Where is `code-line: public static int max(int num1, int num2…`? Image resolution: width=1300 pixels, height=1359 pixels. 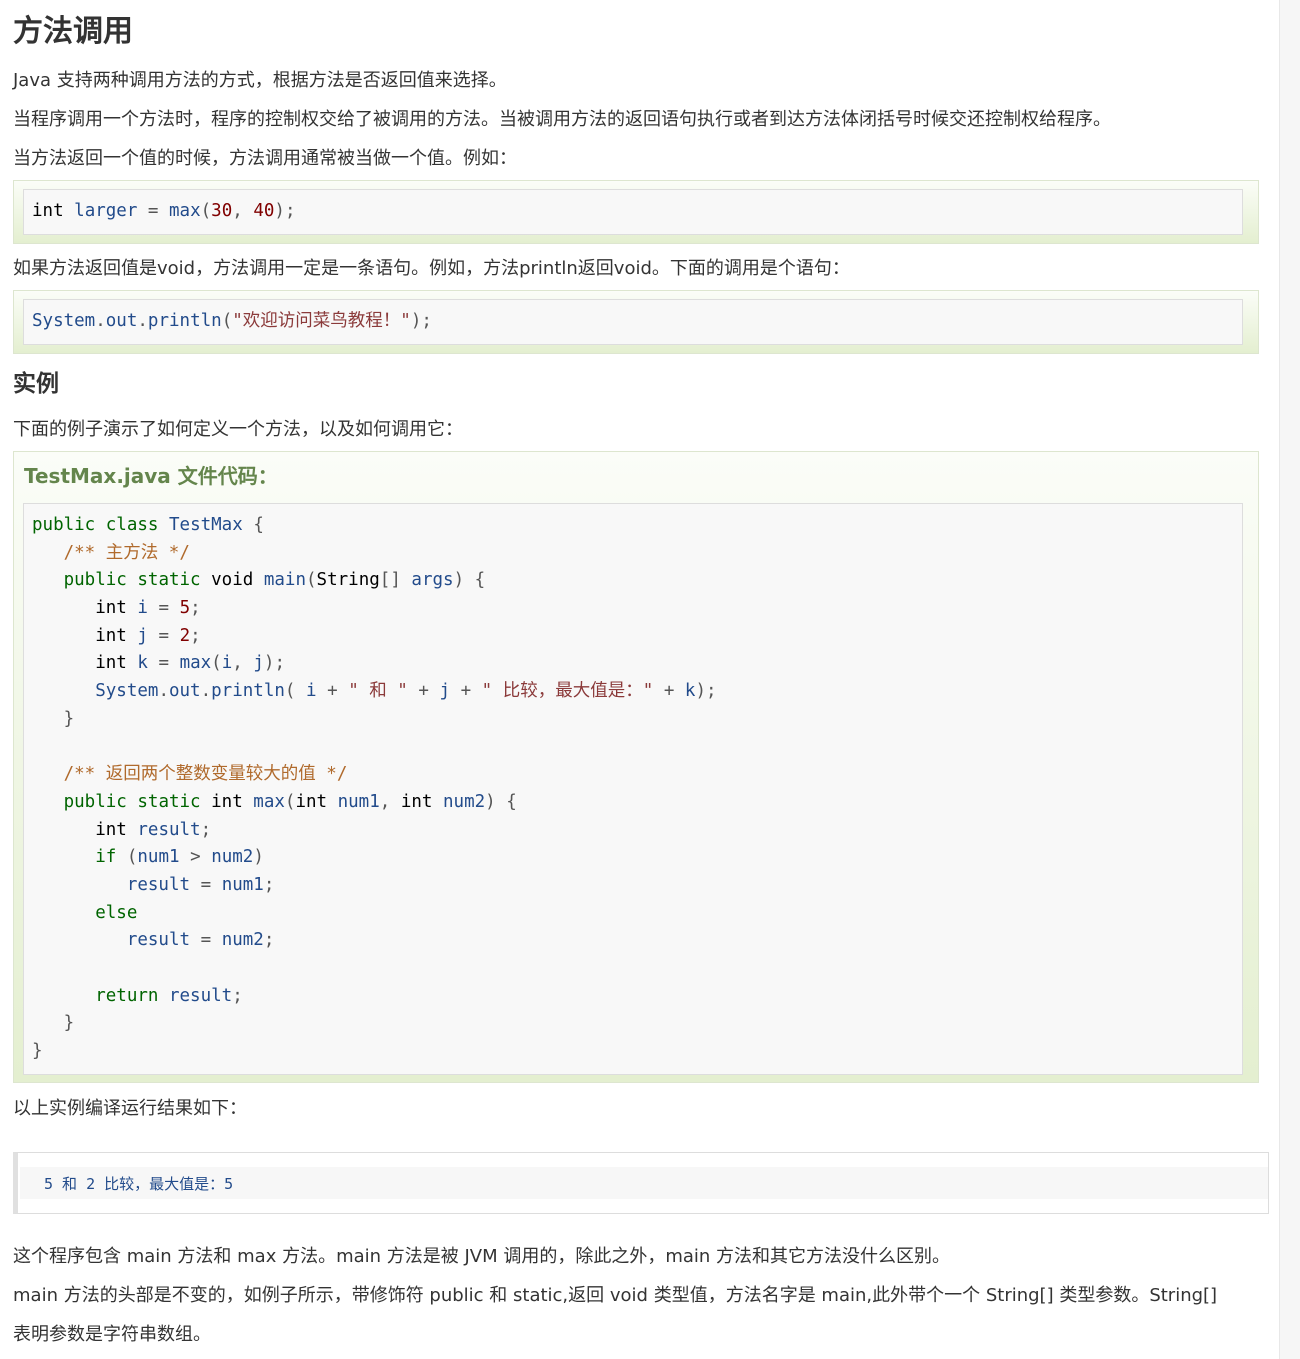
code-line: public static int max(int num1, int num2… is located at coordinates (290, 801).